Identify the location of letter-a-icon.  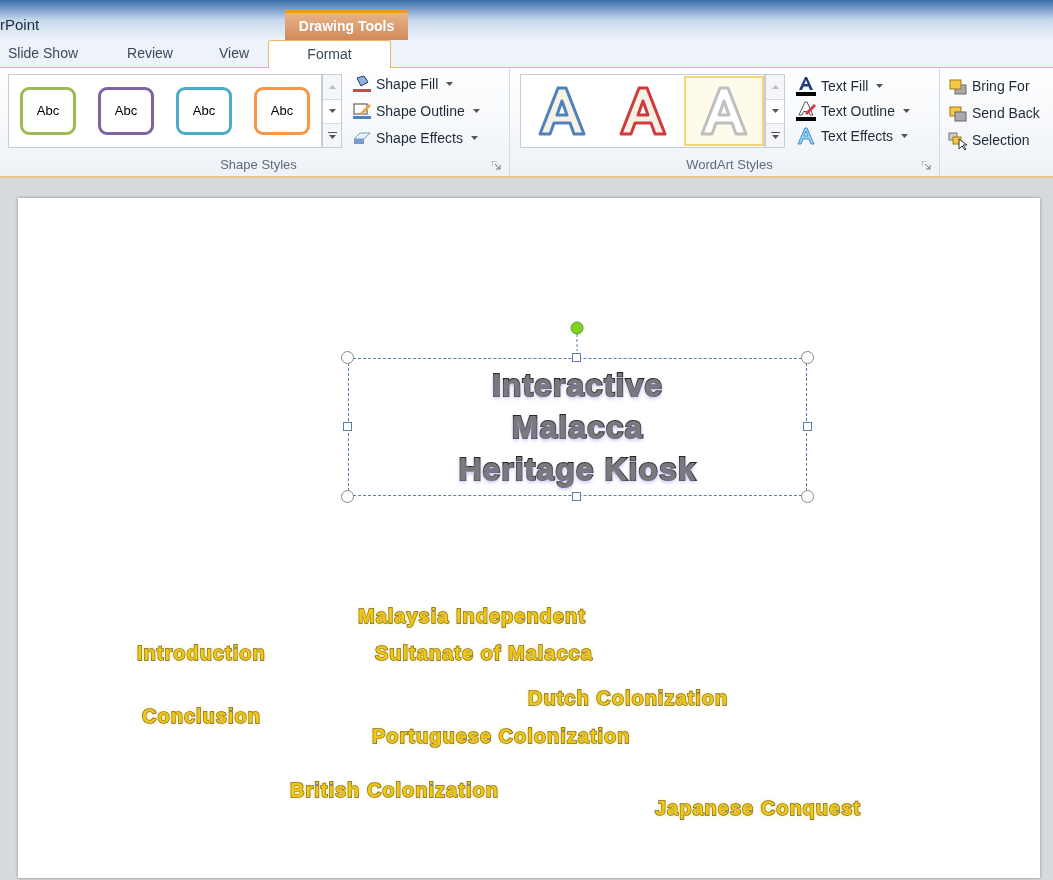
(806, 86).